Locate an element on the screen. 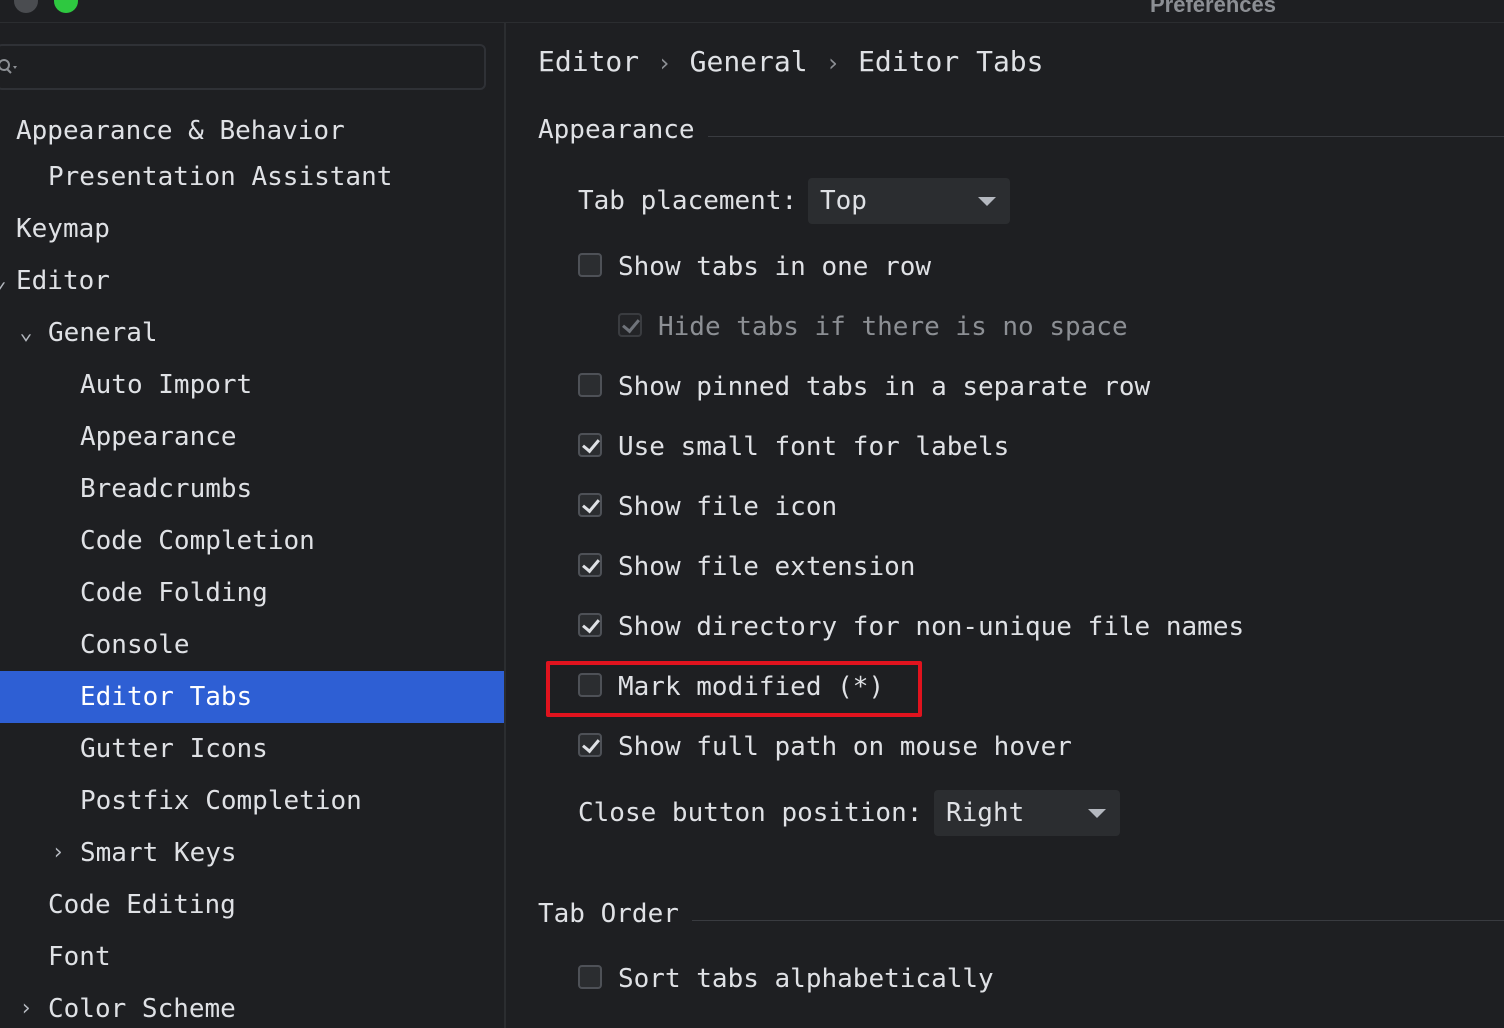 This screenshot has height=1028, width=1504. option-label: Show tabs in one row is located at coordinates (775, 267).